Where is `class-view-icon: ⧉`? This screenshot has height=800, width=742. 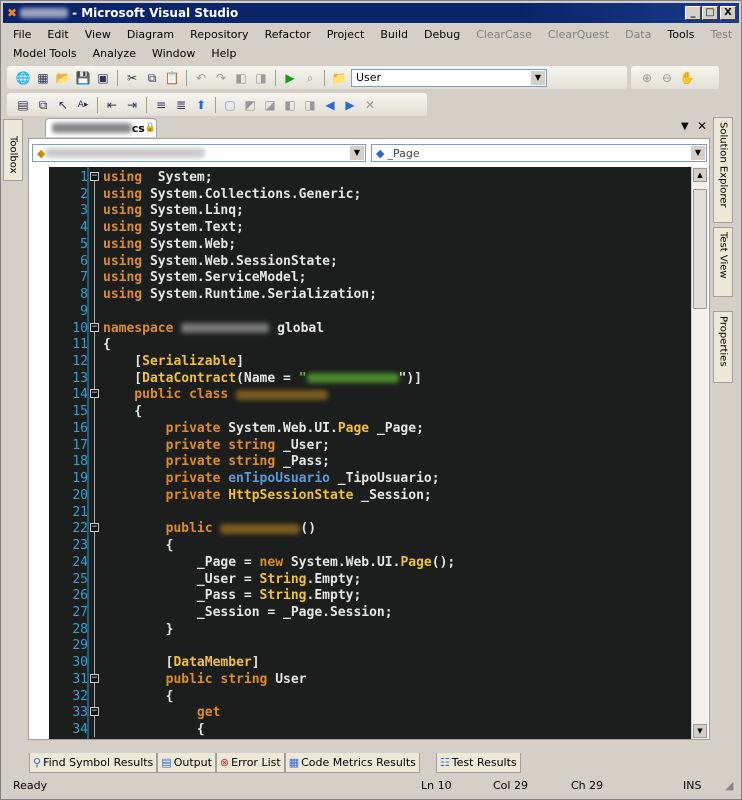
class-view-icon: ⧉ is located at coordinates (43, 105).